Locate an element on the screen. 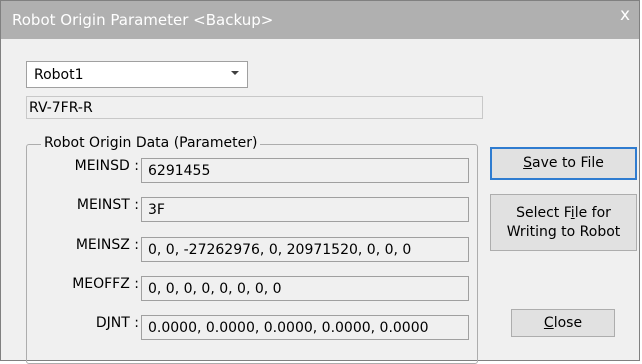 The width and height of the screenshot is (642, 364). window-title: Robot Origin Parameter <Backup> is located at coordinates (143, 20).